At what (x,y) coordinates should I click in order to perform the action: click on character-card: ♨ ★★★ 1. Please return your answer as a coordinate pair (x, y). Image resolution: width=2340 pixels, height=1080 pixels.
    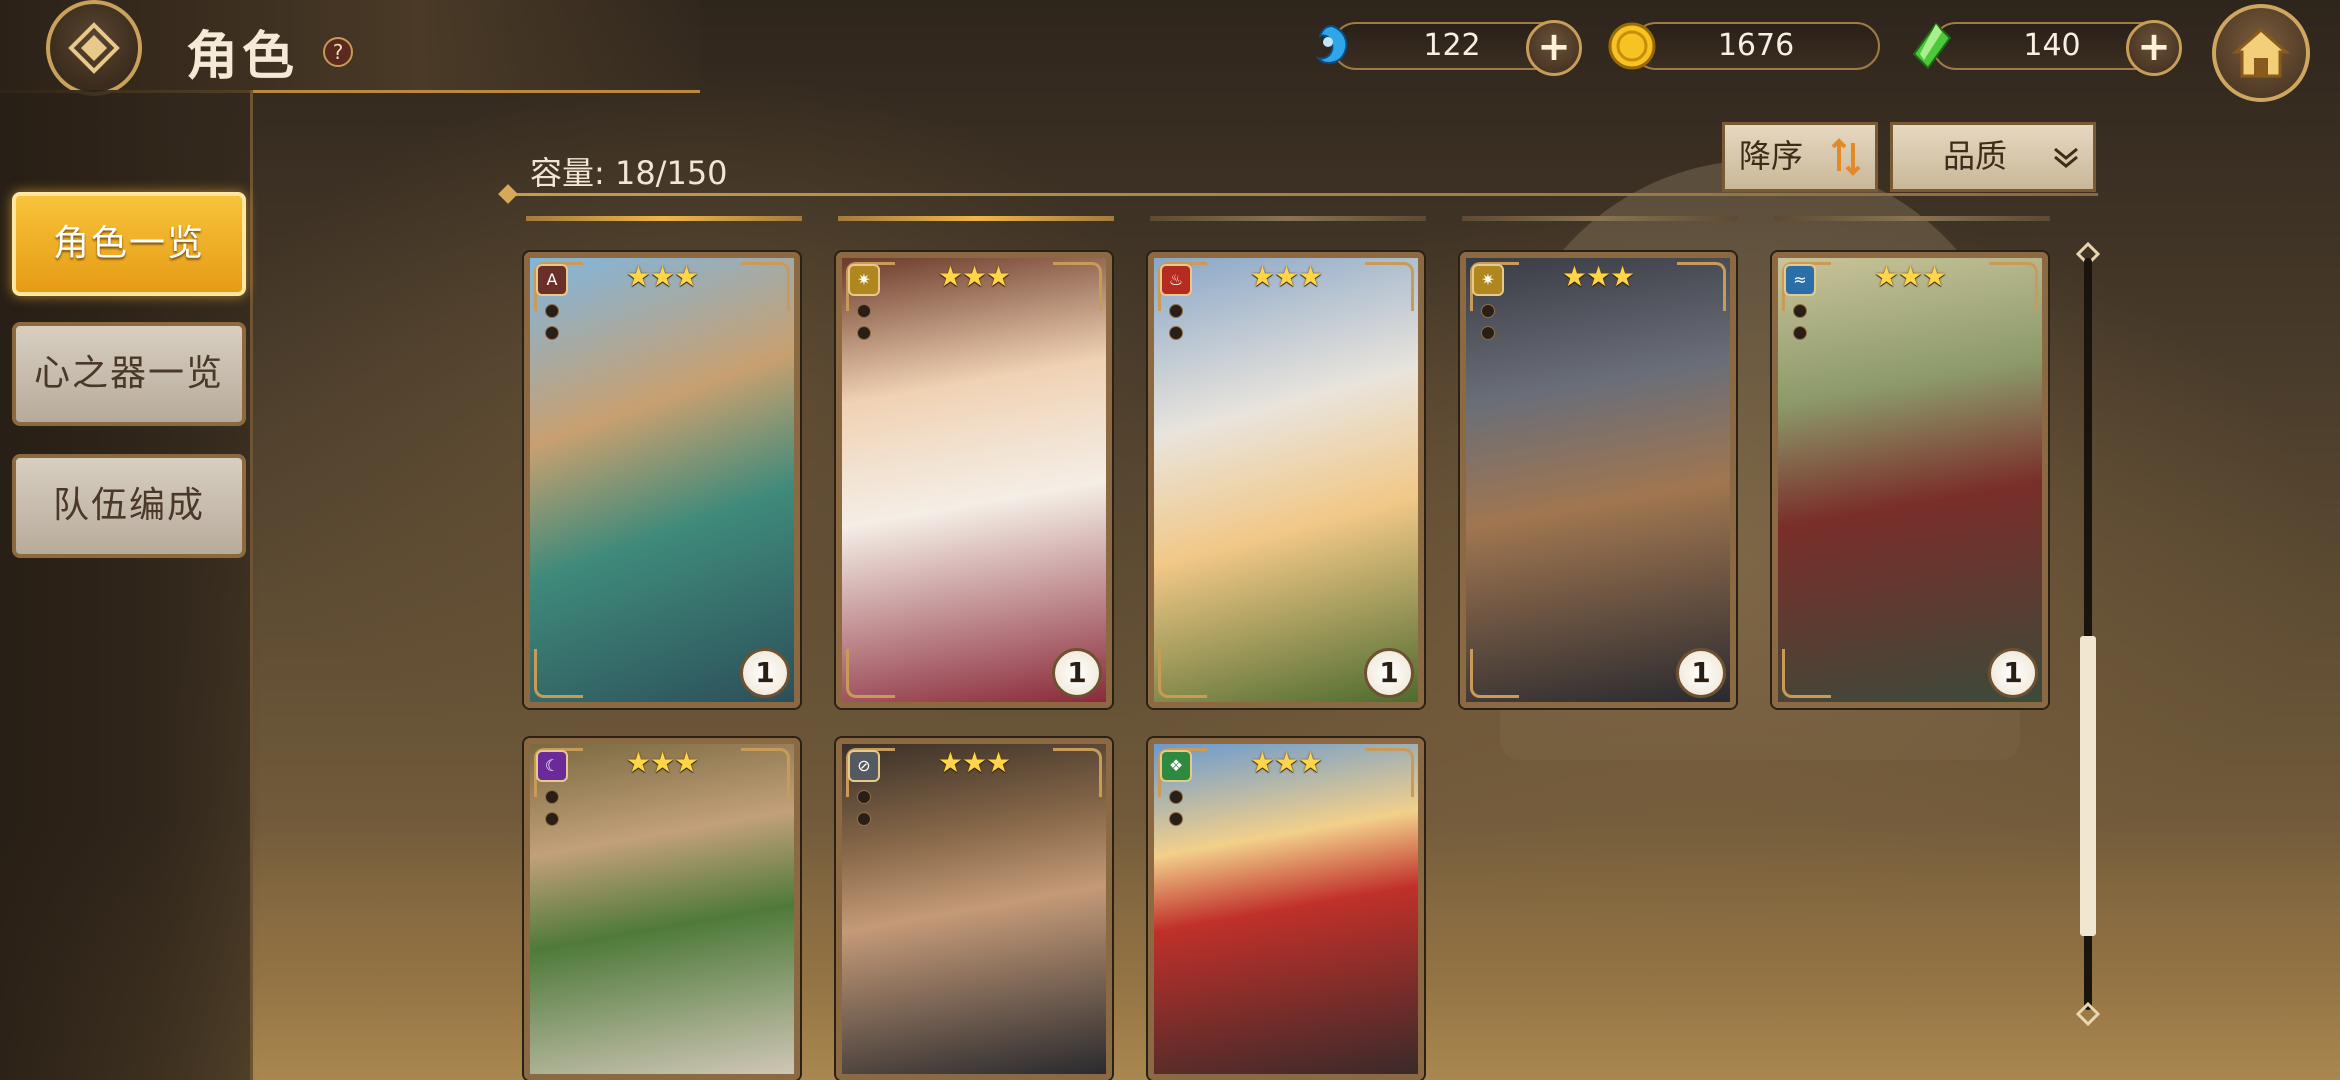
    Looking at the image, I should click on (1286, 480).